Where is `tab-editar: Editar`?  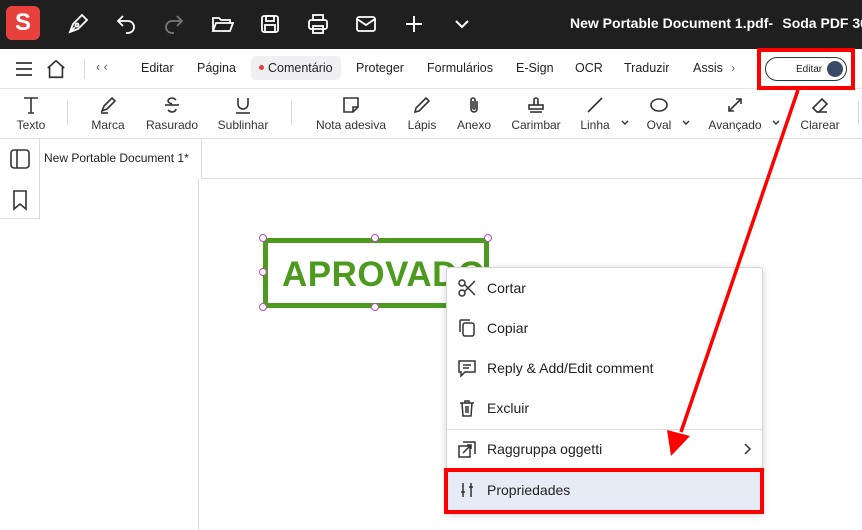
tab-editar: Editar is located at coordinates (157, 68).